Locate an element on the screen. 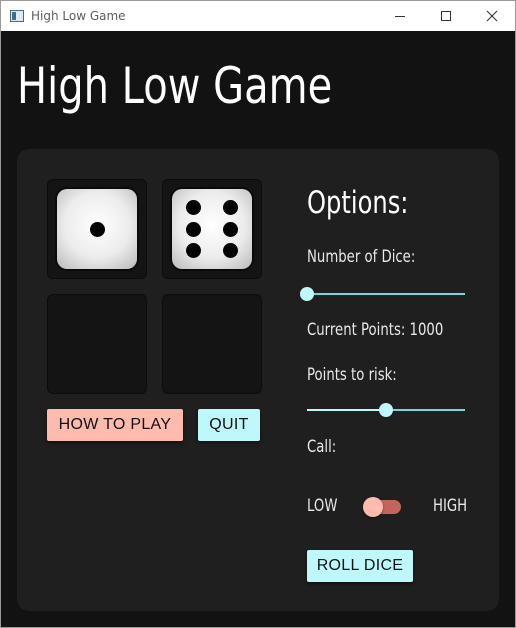 Image resolution: width=516 pixels, height=628 pixels. toggle-knob is located at coordinates (373, 507).